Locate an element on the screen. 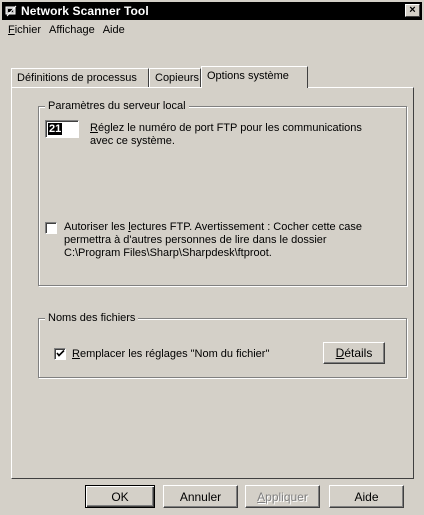  window-title: Network Scanner Tool is located at coordinates (85, 11).